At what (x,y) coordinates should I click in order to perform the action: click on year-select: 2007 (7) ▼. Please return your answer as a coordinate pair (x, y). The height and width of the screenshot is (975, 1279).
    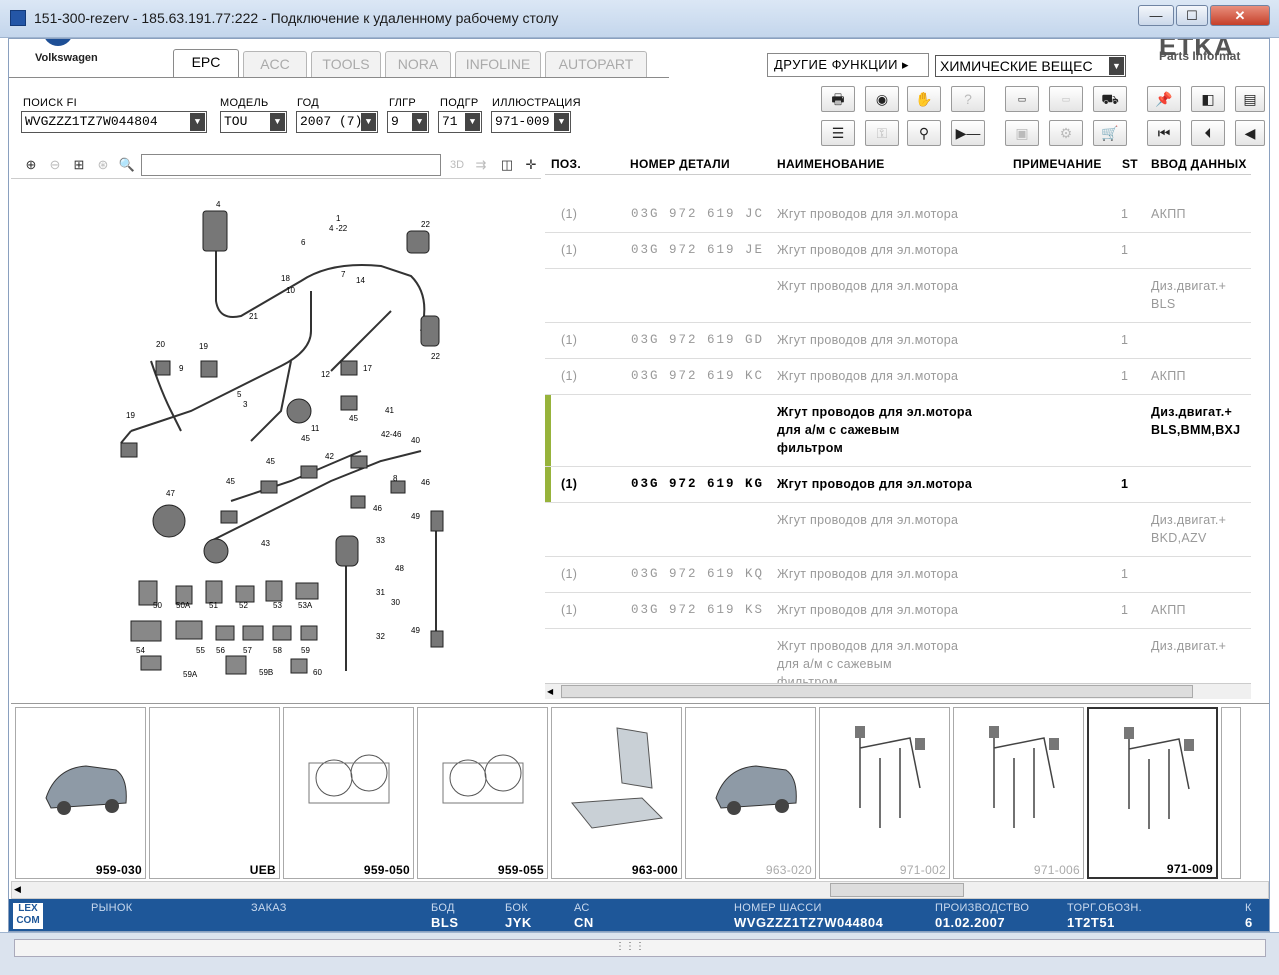
    Looking at the image, I should click on (337, 122).